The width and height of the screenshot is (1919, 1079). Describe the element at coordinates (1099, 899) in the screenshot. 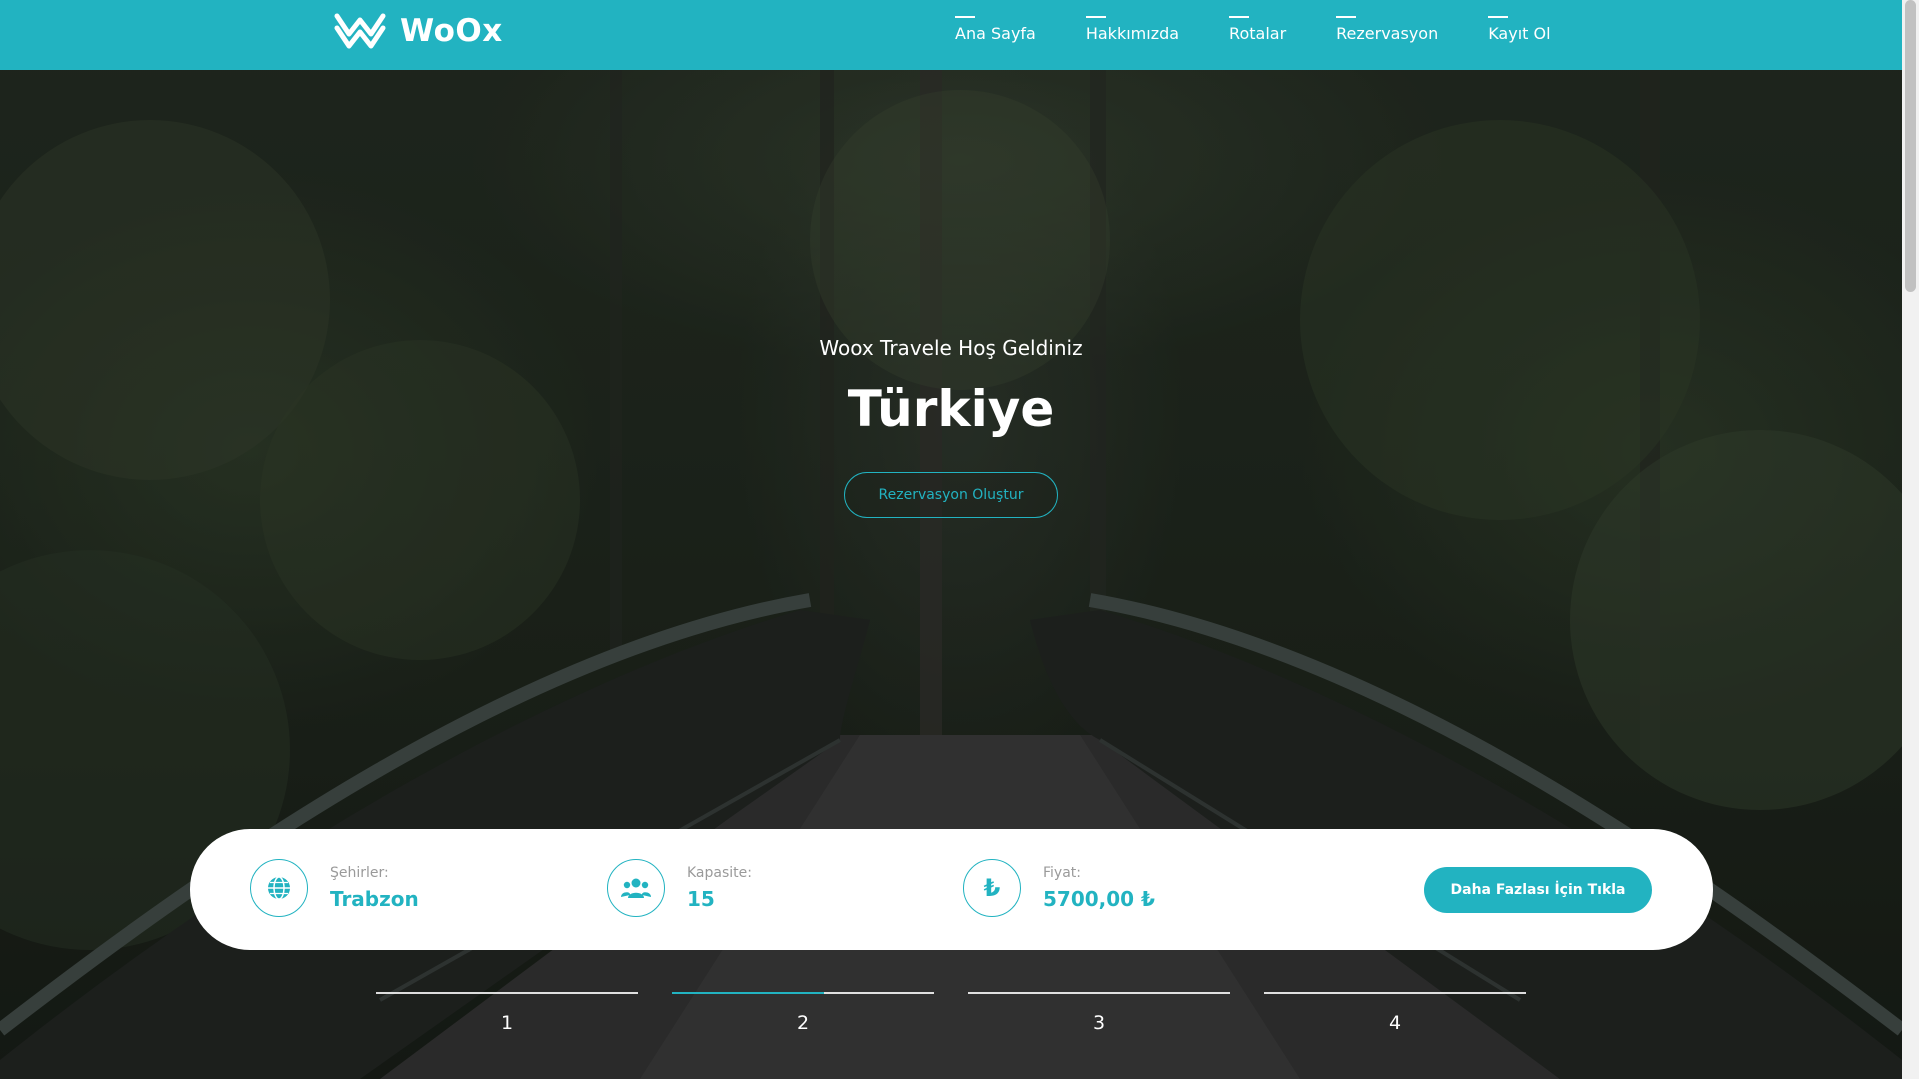

I see `price-value: 5700,00 ₺` at that location.